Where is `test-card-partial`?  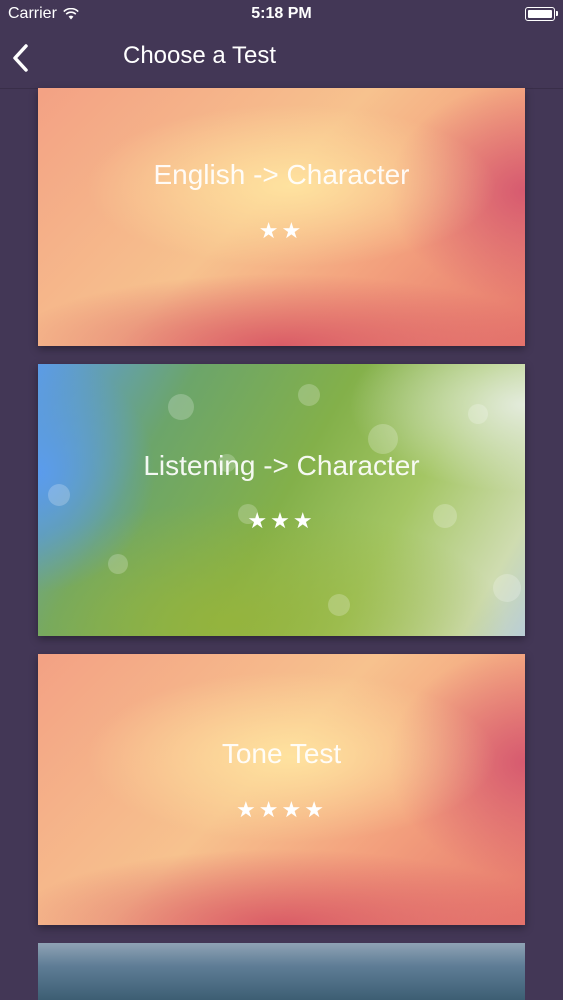
test-card-partial is located at coordinates (281, 971).